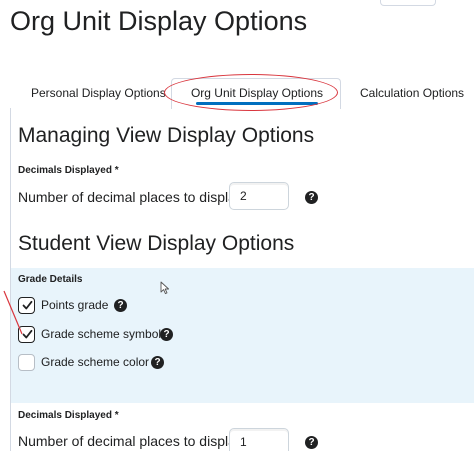 The width and height of the screenshot is (474, 451). Describe the element at coordinates (95, 362) in the screenshot. I see `grade-scheme-color-label: Grade scheme color` at that location.